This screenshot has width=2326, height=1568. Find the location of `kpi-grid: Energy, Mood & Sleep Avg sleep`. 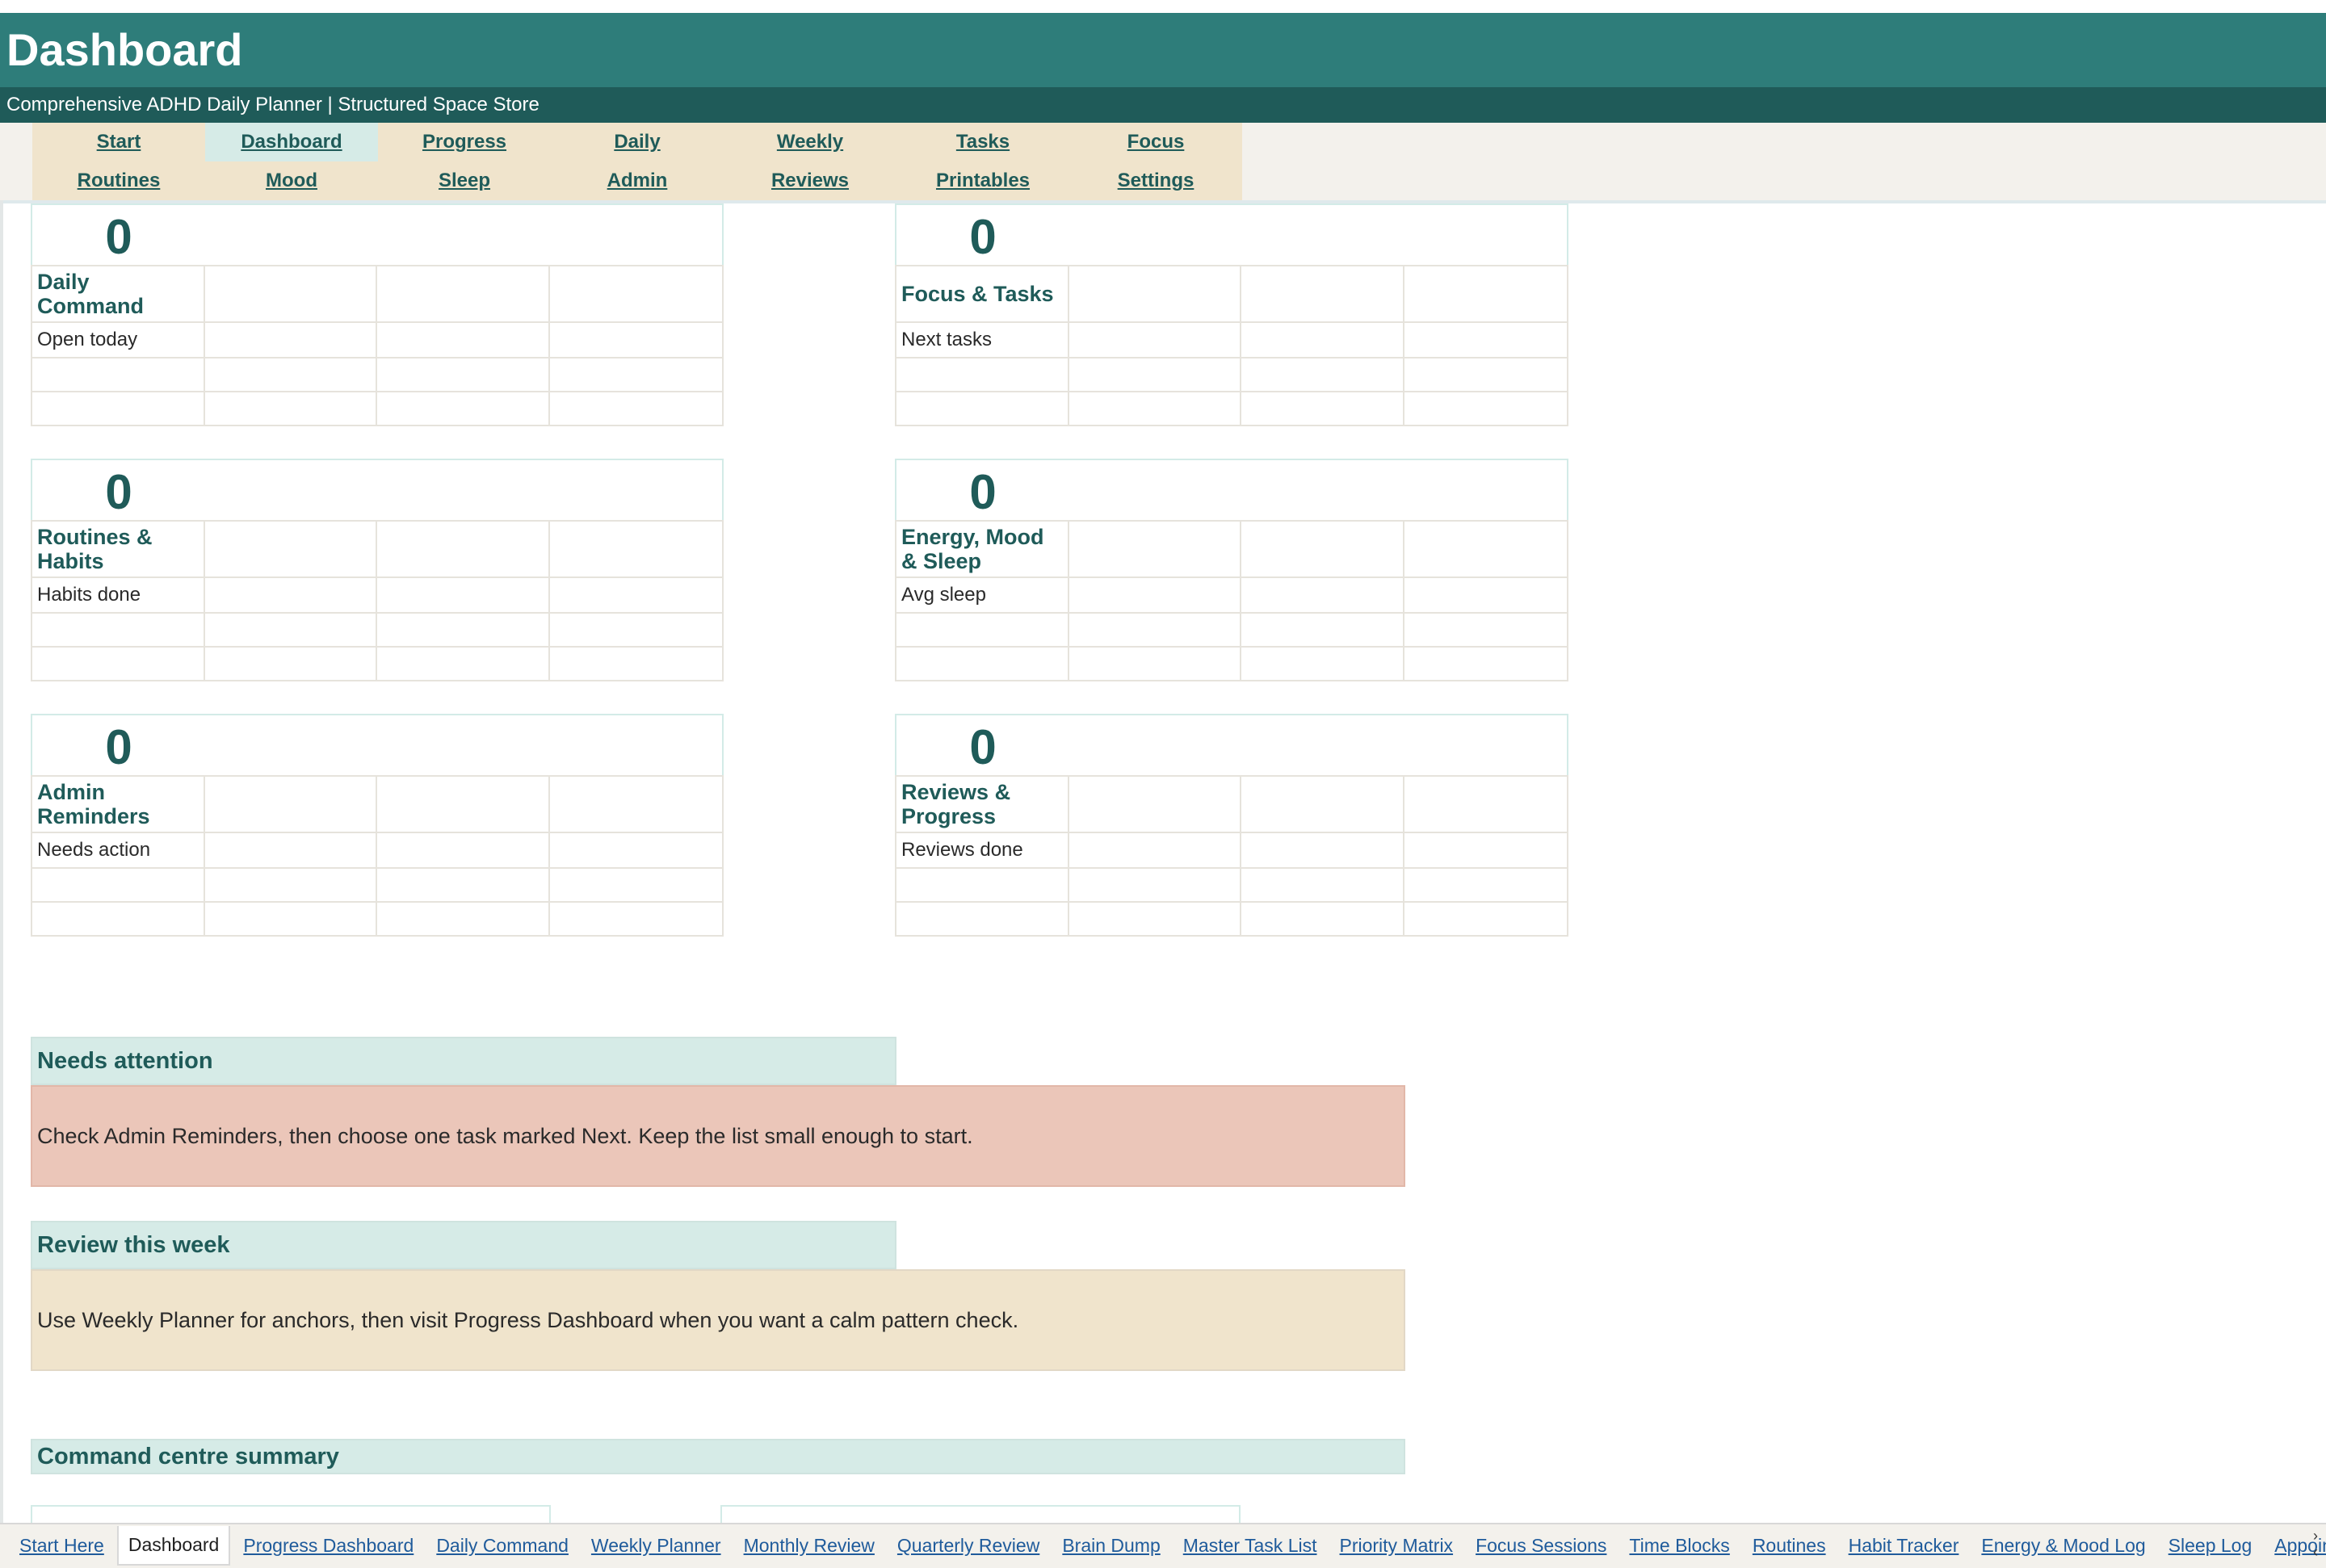

kpi-grid: Energy, Mood & Sleep Avg sleep is located at coordinates (1232, 600).